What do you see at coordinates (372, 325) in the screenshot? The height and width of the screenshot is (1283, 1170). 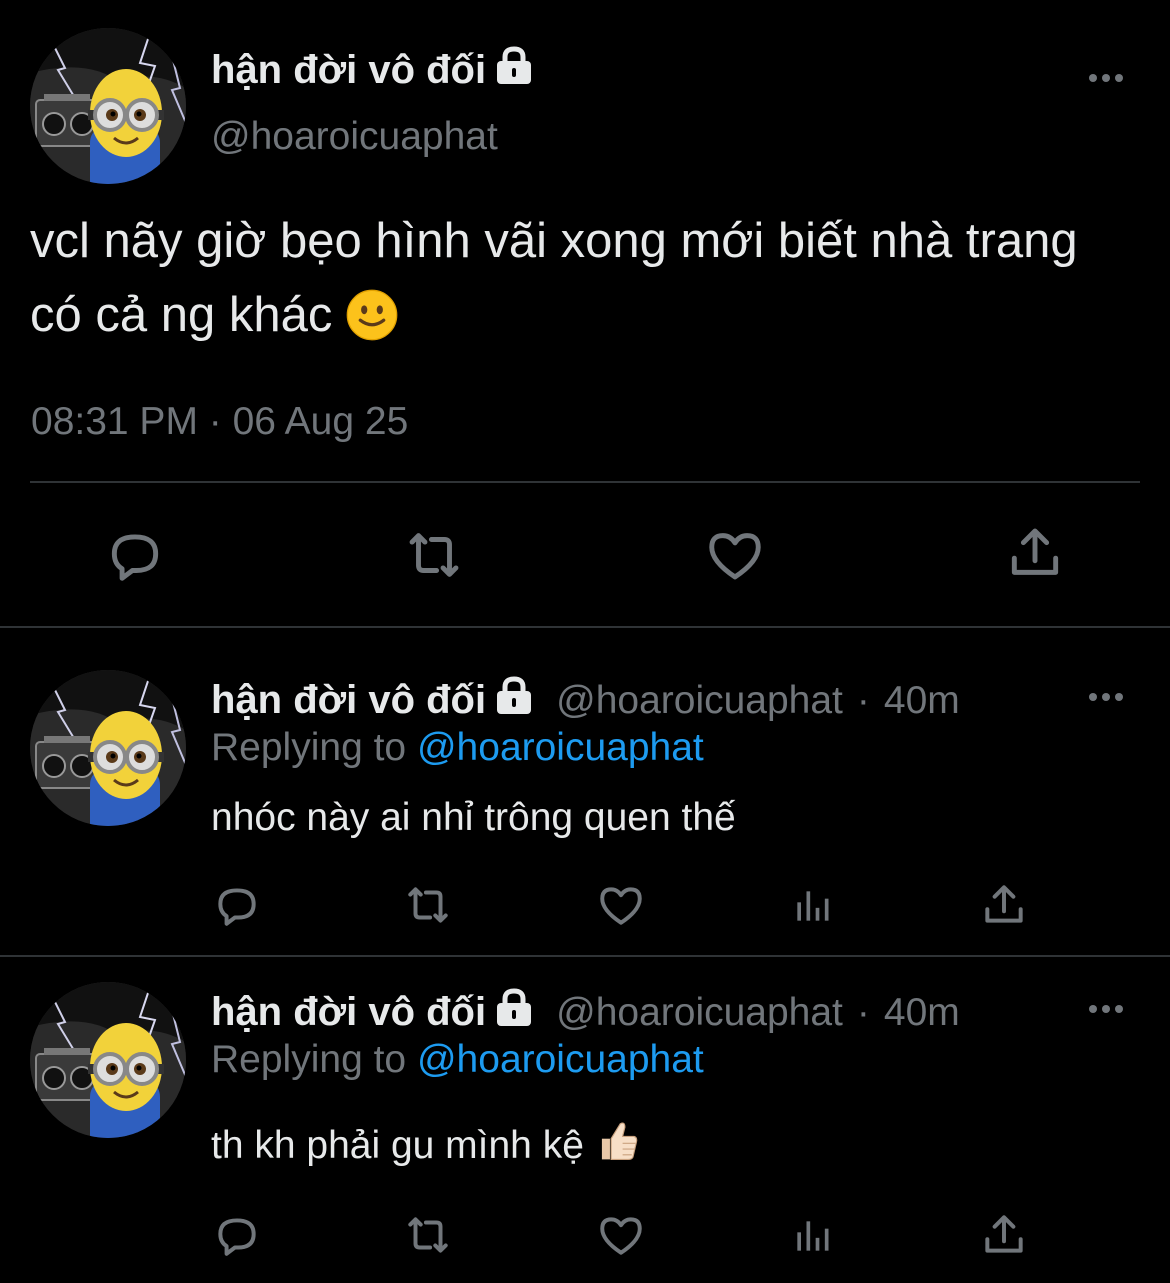 I see `smiling-face-emoji` at bounding box center [372, 325].